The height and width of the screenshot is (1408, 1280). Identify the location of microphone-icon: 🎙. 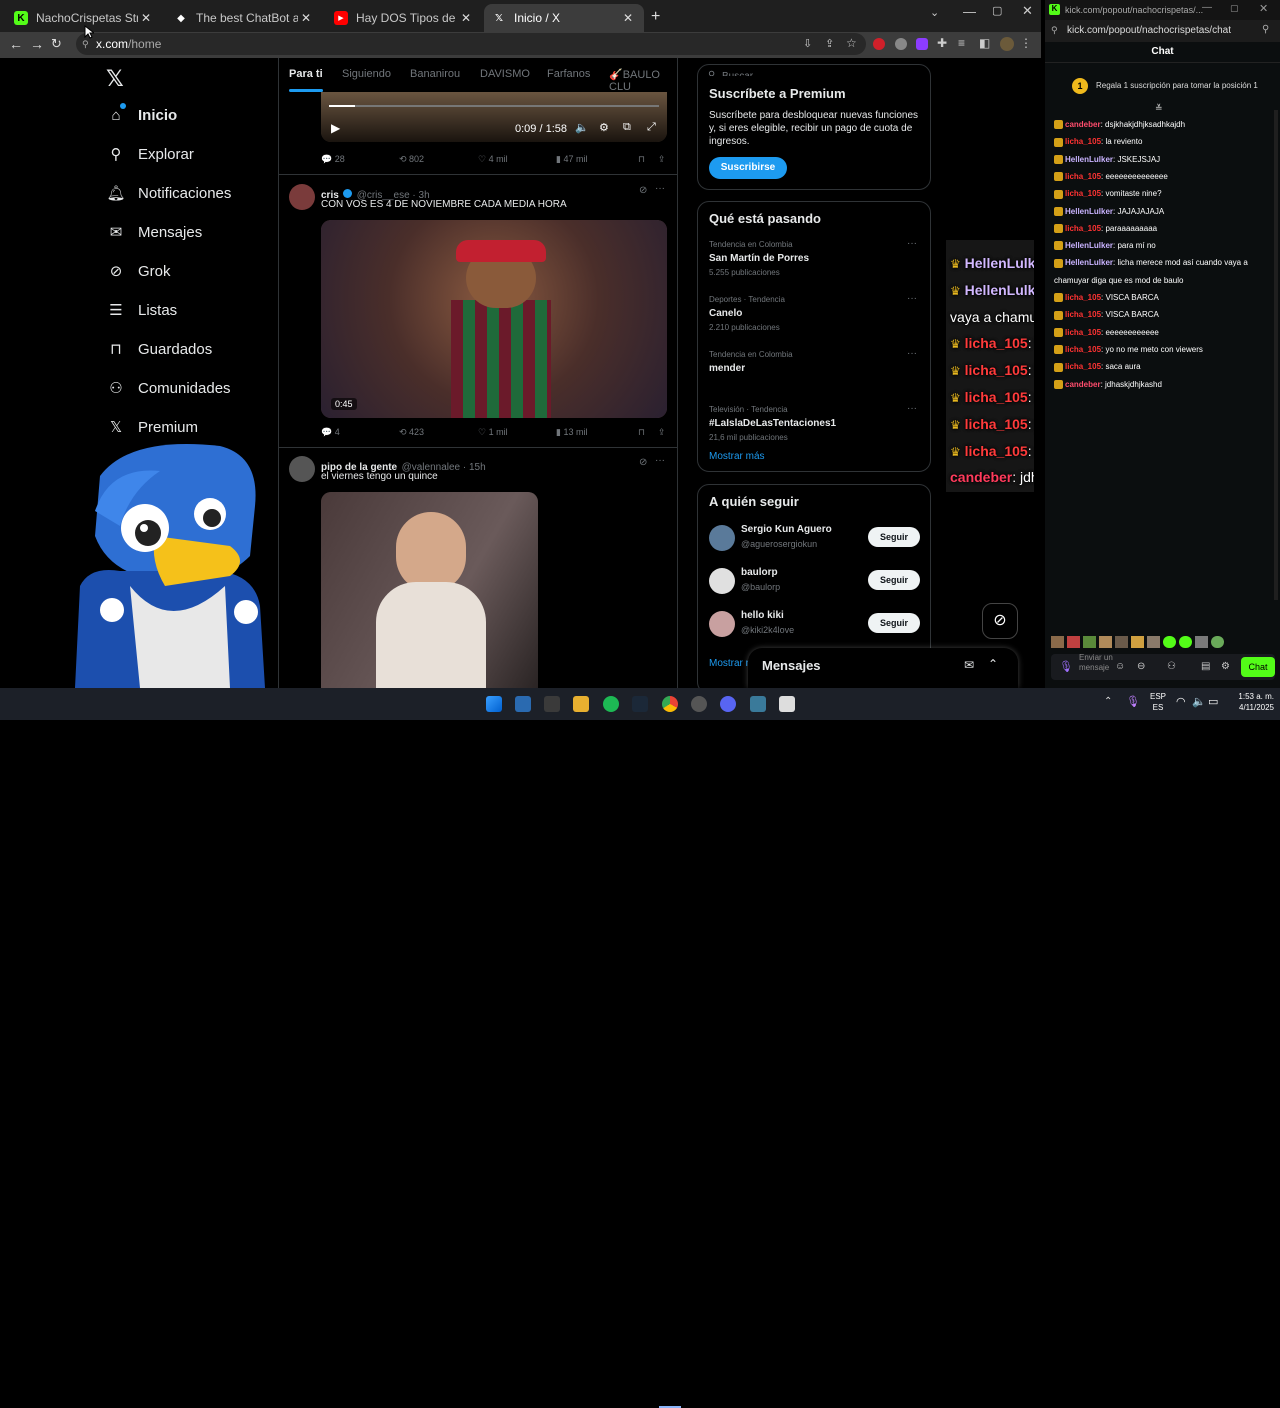
(1133, 701).